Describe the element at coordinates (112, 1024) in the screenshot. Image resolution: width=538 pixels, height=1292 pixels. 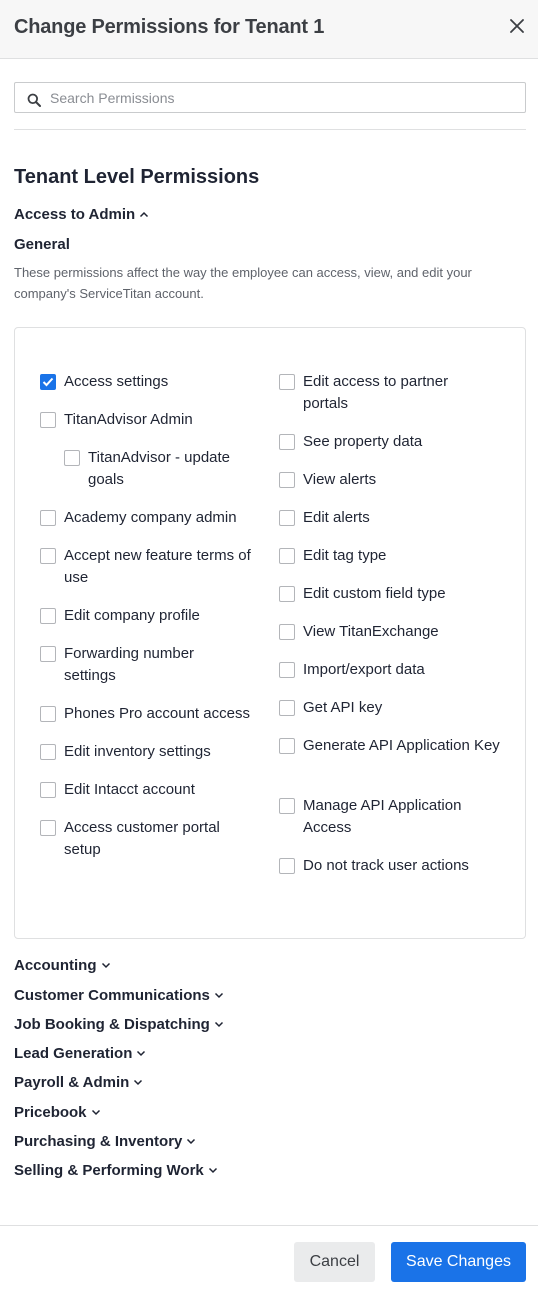
I see `category-label: Job Booking & Dispatching` at that location.